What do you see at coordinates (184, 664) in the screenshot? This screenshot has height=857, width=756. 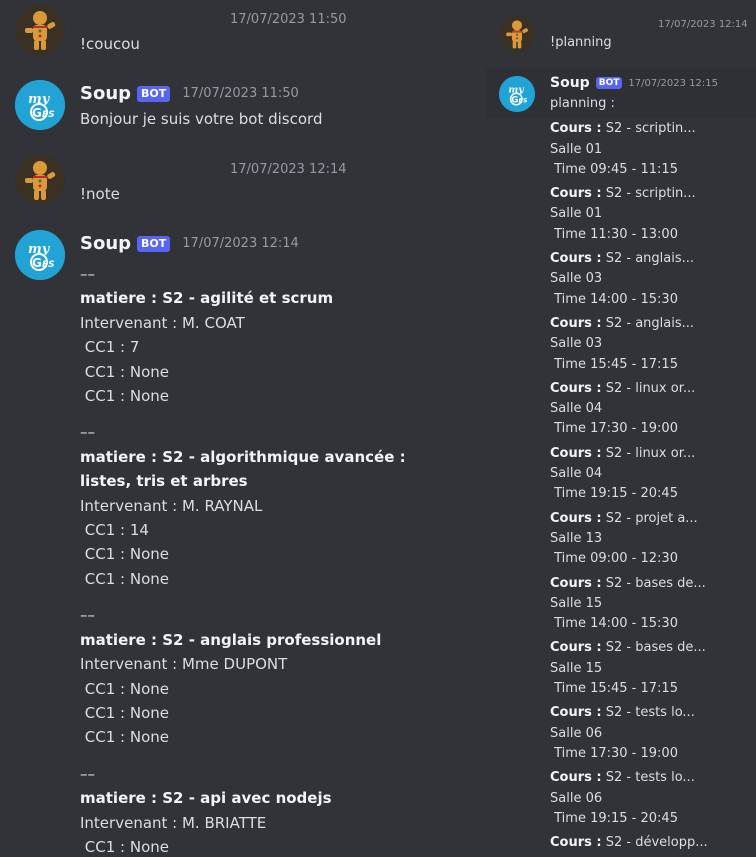 I see `teacher-line: Intervenant : Mme DUPONT` at bounding box center [184, 664].